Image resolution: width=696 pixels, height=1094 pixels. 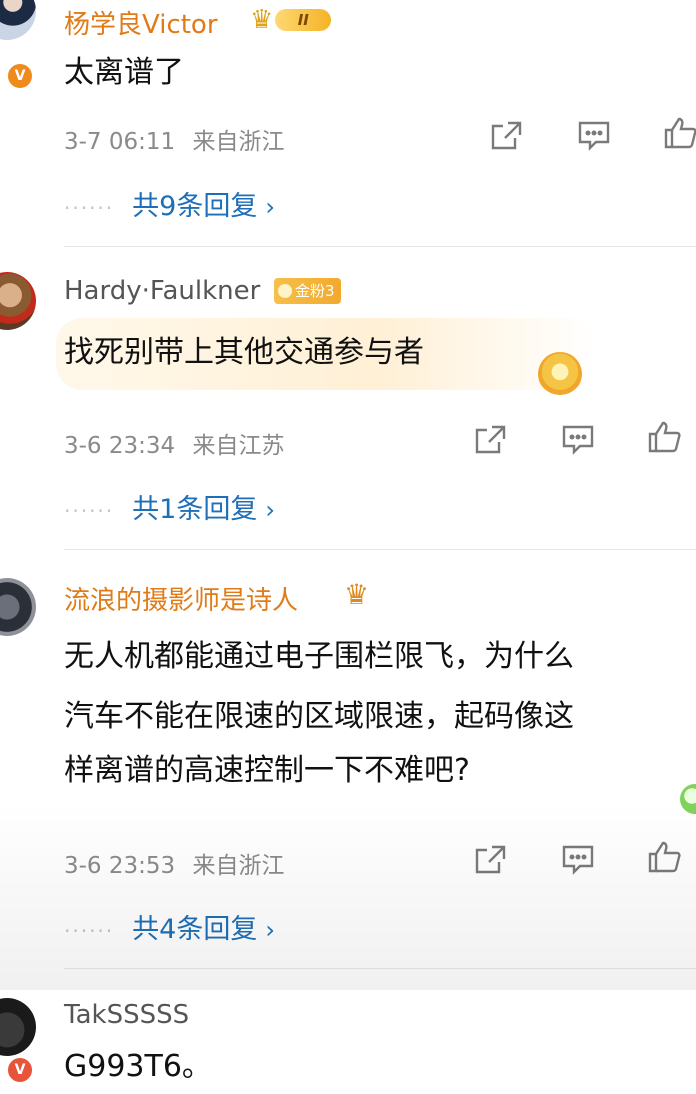 What do you see at coordinates (307, 291) in the screenshot?
I see `fan-badge: 金粉3` at bounding box center [307, 291].